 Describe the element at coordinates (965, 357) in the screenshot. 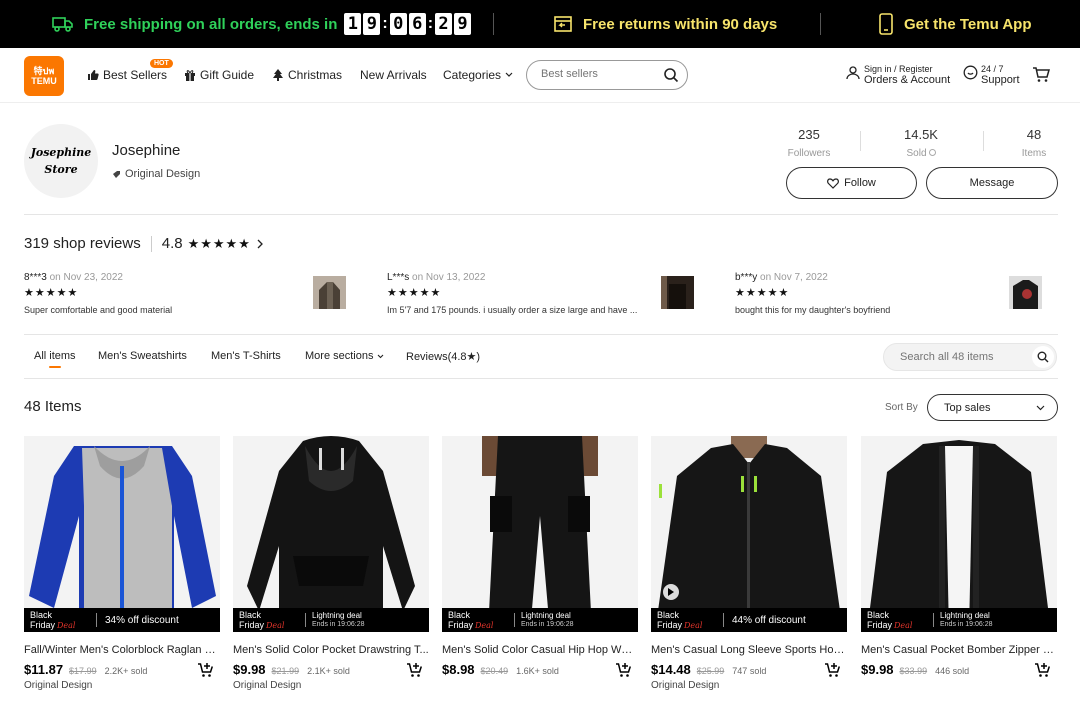

I see `store-search-input` at that location.